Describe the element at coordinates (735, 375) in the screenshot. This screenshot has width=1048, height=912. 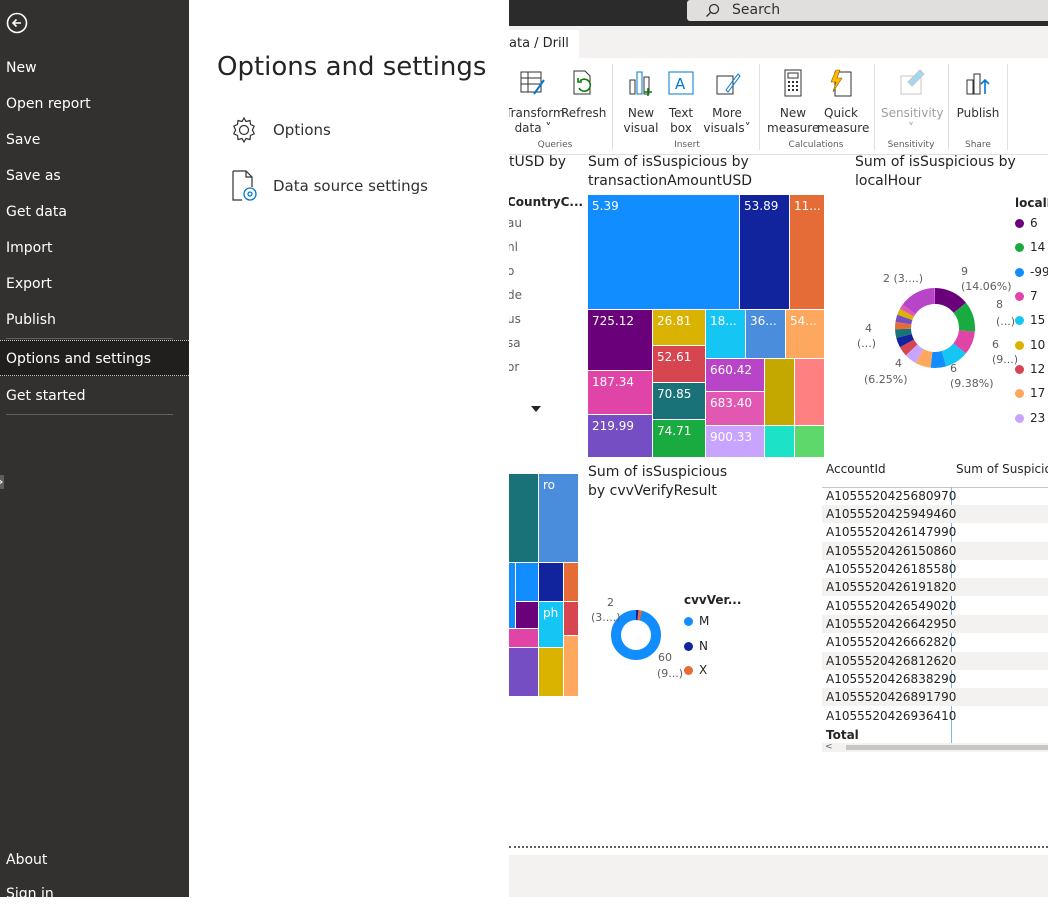
I see `treemap-tile: 660.42` at that location.